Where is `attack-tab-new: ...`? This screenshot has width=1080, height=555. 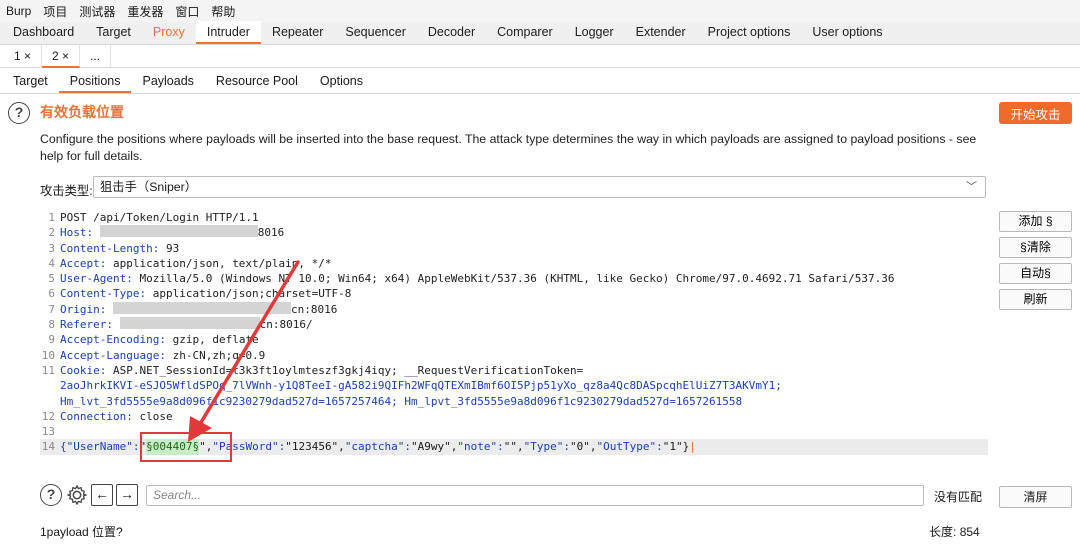 attack-tab-new: ... is located at coordinates (96, 56).